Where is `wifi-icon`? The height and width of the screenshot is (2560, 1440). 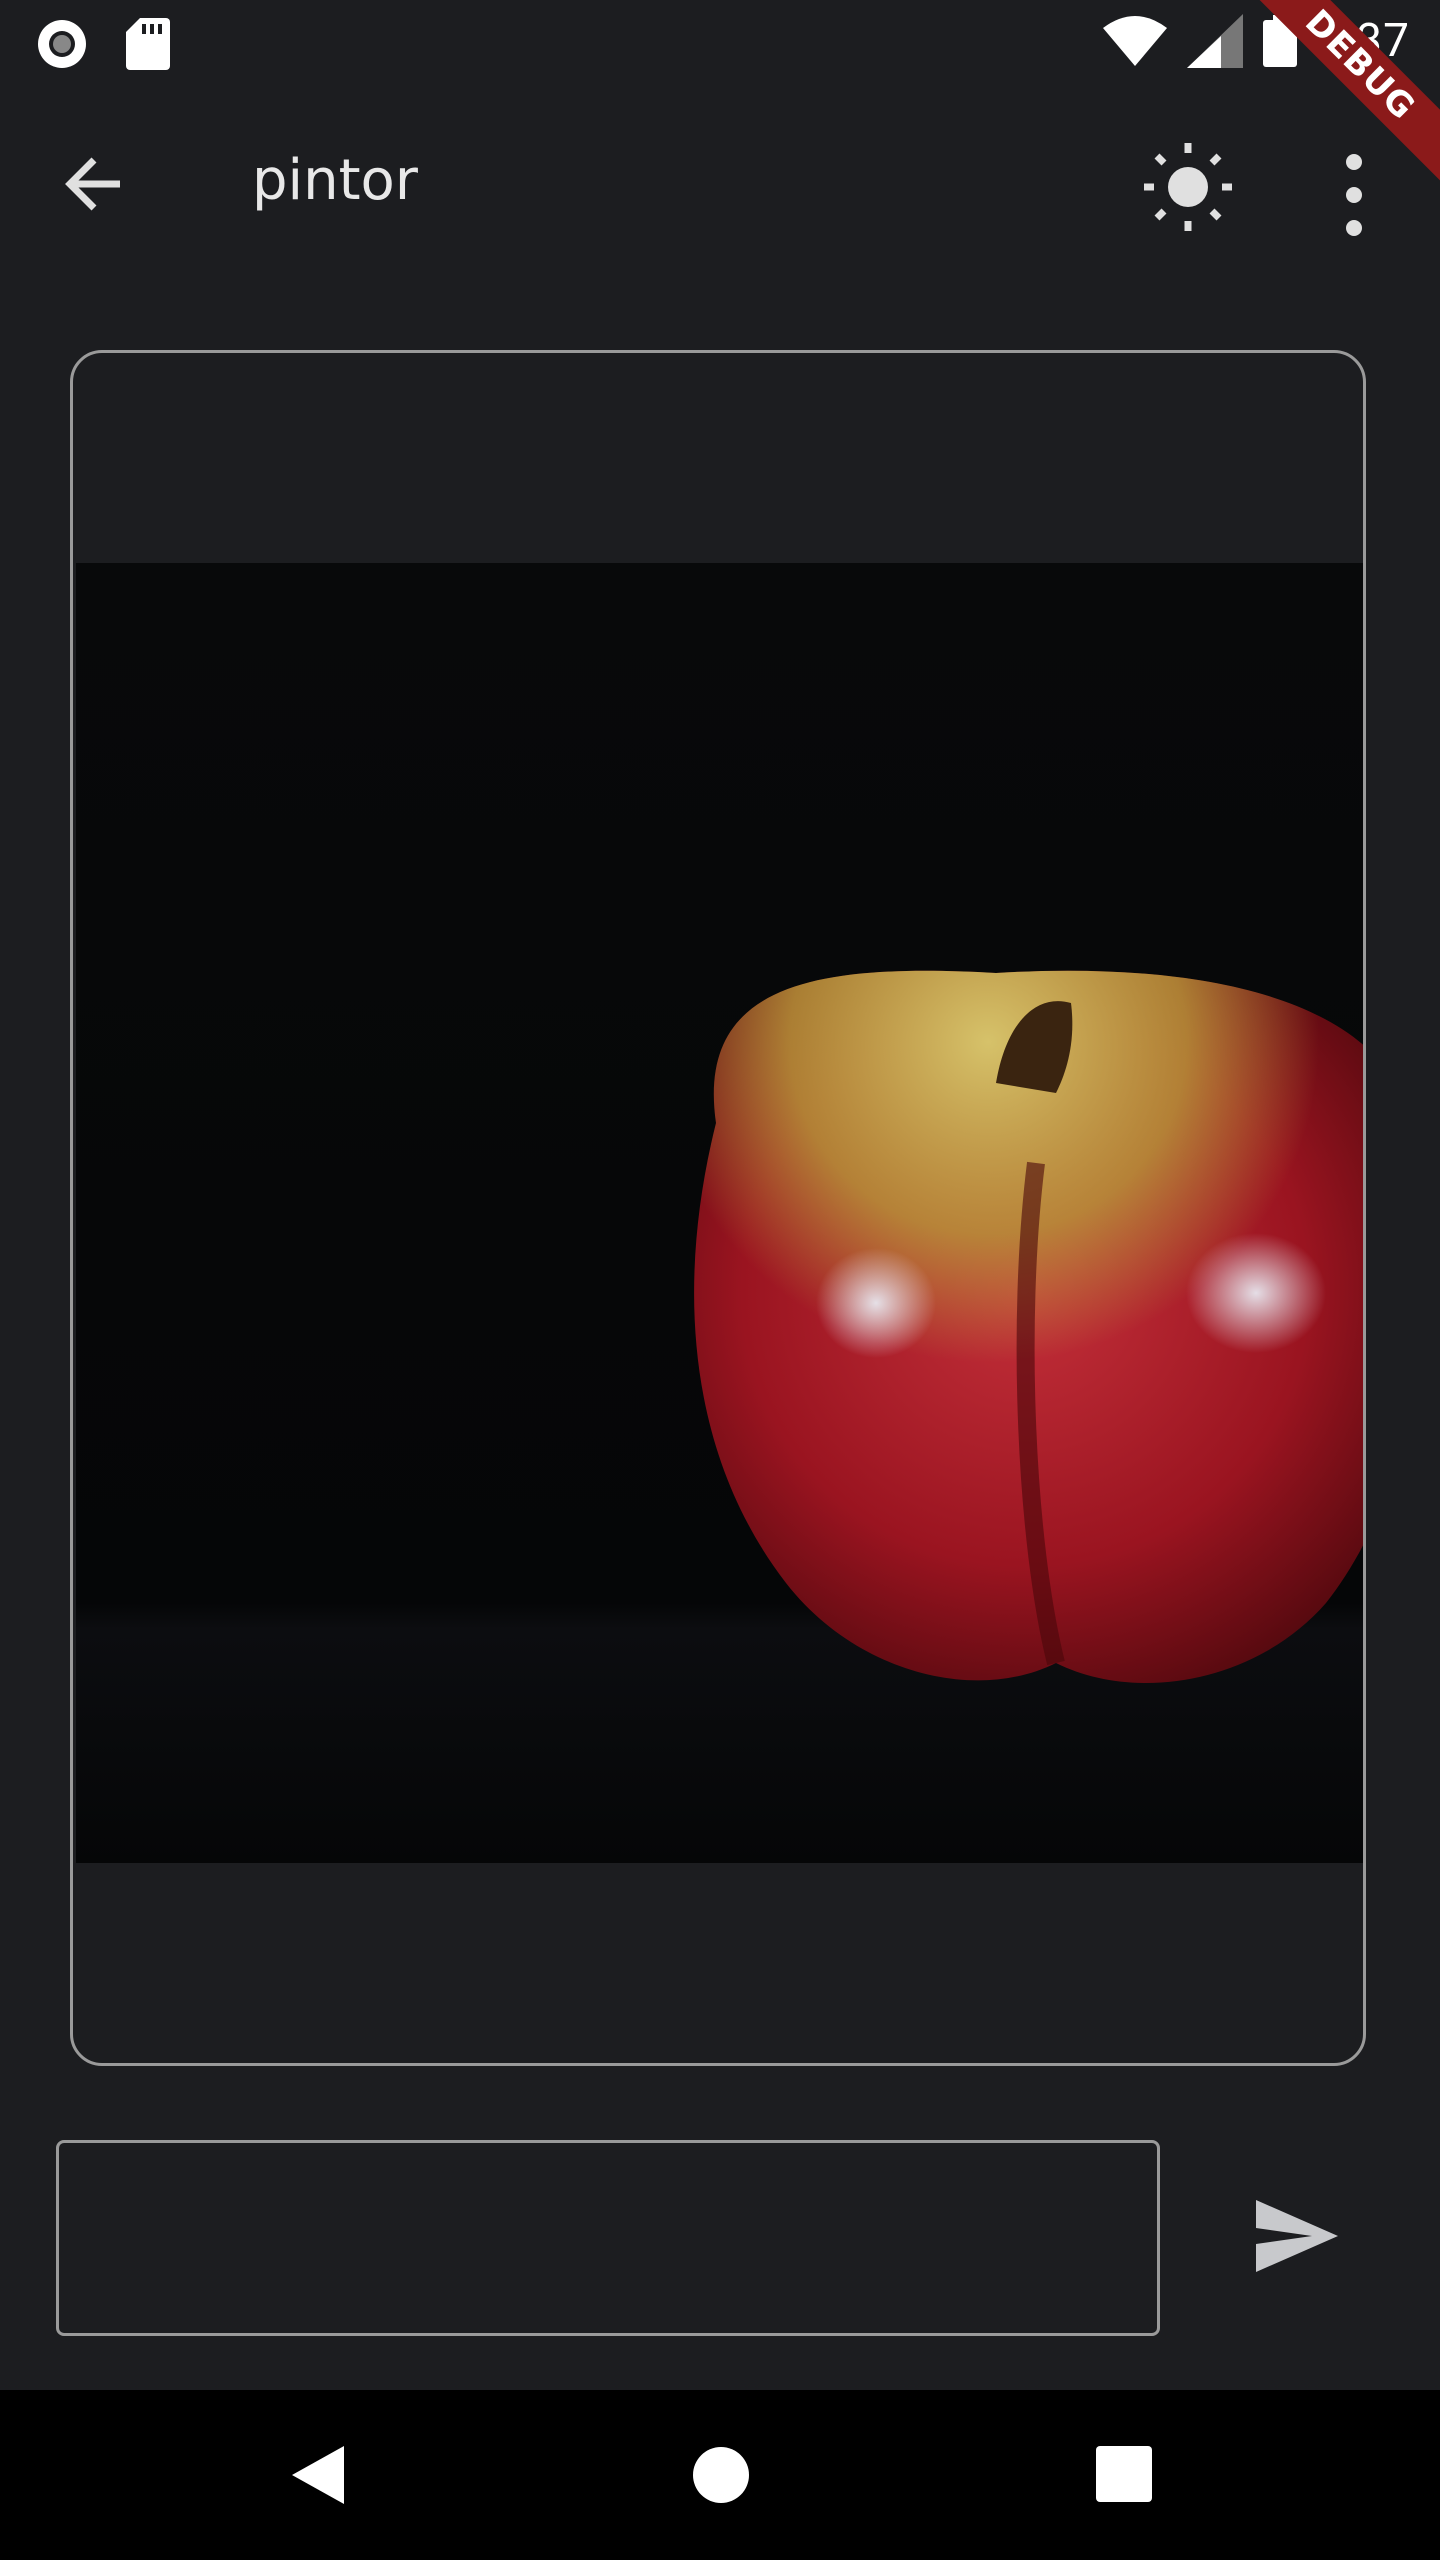 wifi-icon is located at coordinates (1135, 41).